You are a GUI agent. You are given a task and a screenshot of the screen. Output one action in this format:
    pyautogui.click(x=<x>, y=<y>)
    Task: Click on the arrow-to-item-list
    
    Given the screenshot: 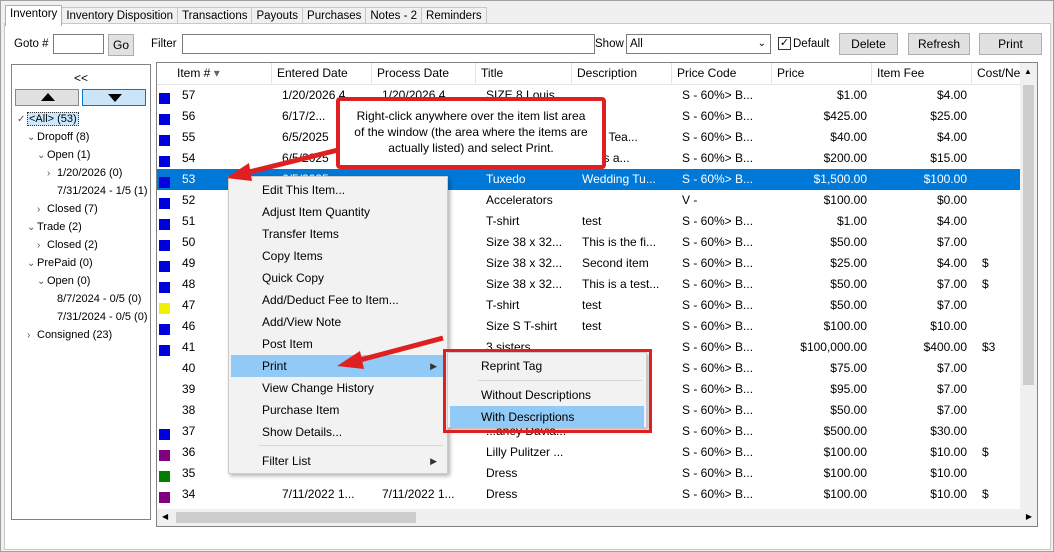 What is the action you would take?
    pyautogui.click(x=282, y=164)
    